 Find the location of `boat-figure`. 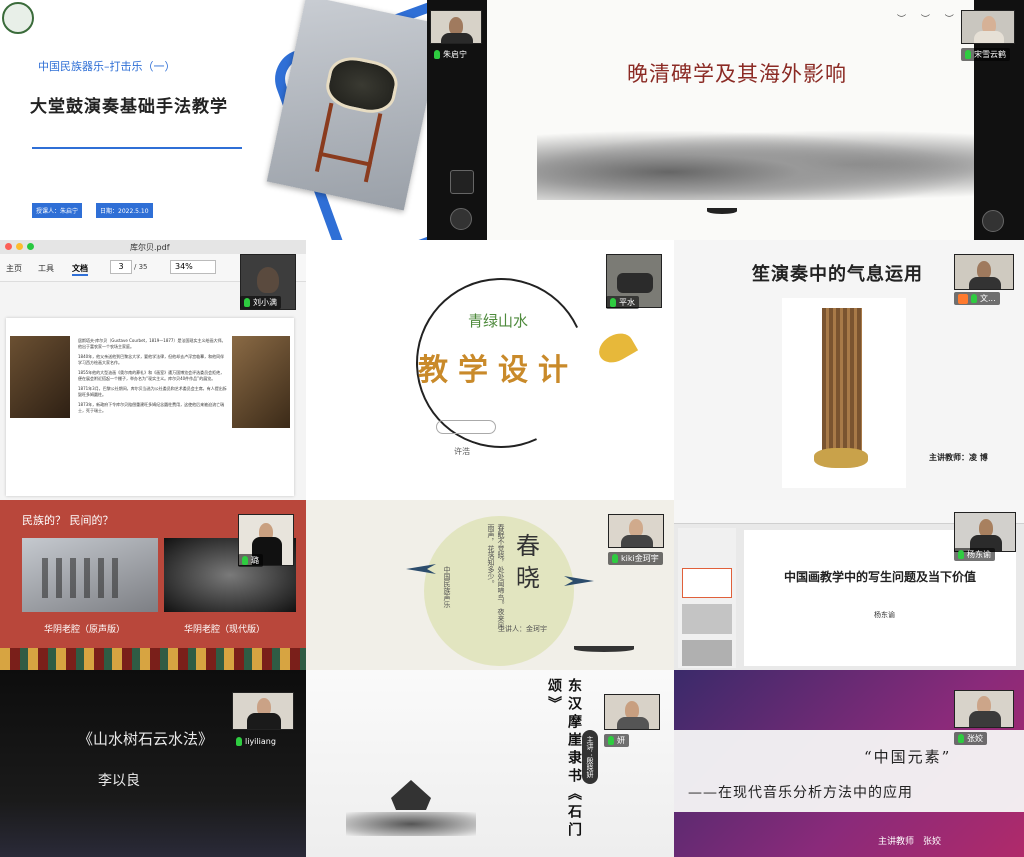

boat-figure is located at coordinates (722, 211).